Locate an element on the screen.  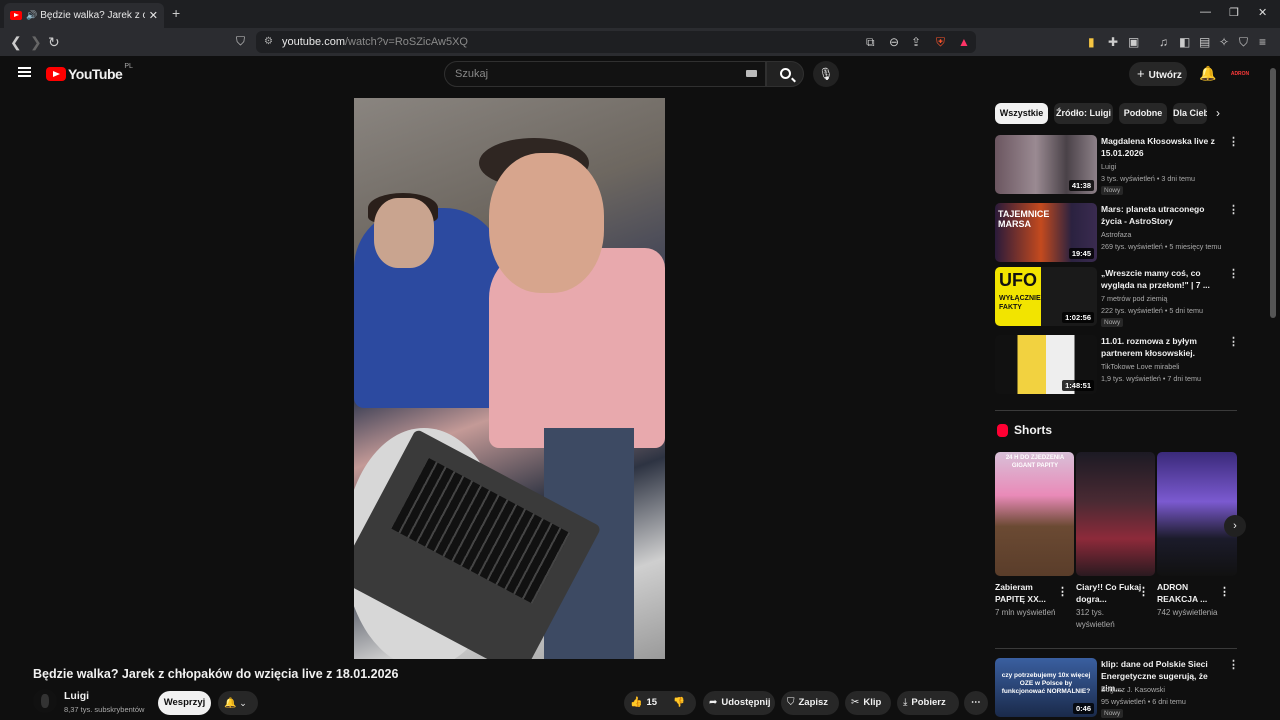
short-item: ADRON REAKCJA ... 742 wyświetlenia ⋮ is located at coordinates (1197, 535).